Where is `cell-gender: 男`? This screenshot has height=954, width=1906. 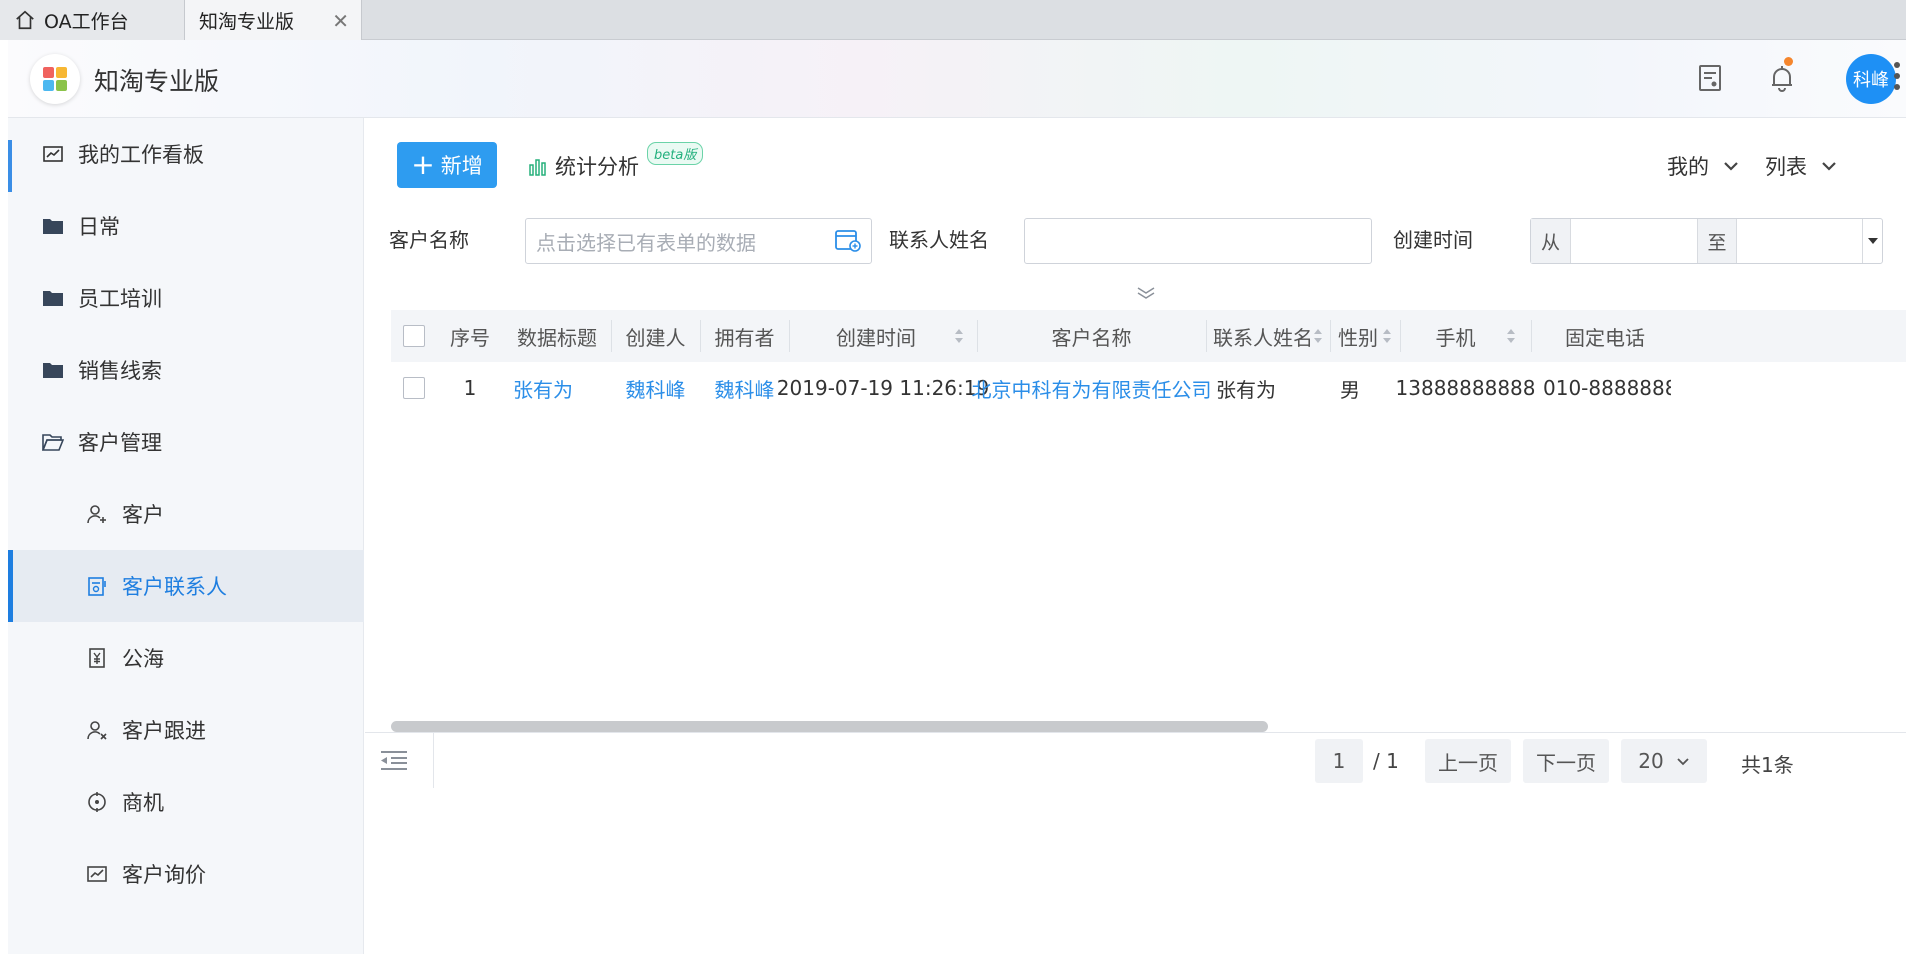
cell-gender: 男 is located at coordinates (1350, 389).